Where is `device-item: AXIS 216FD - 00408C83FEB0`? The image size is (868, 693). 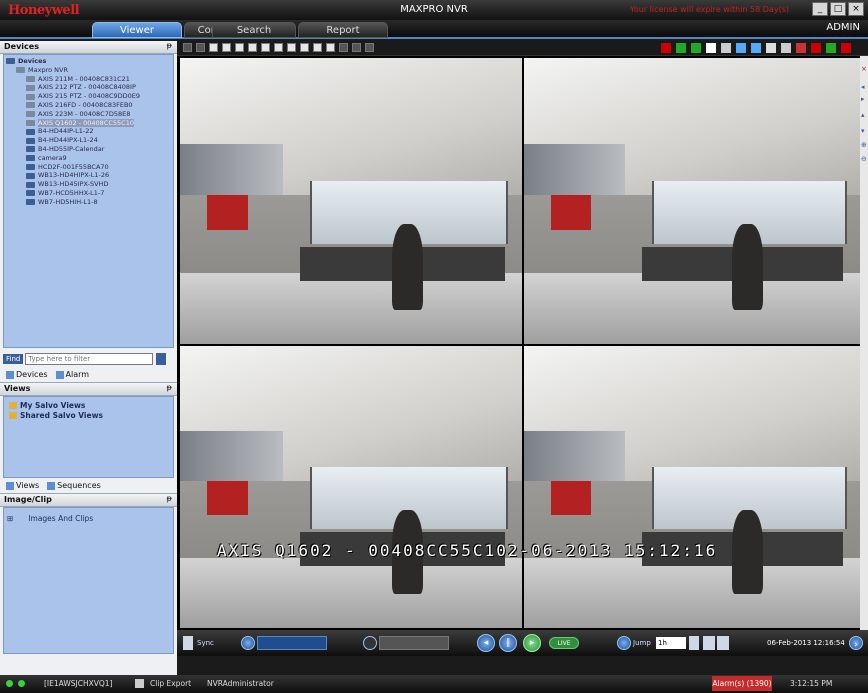 device-item: AXIS 216FD - 00408C83FEB0 is located at coordinates (89, 105).